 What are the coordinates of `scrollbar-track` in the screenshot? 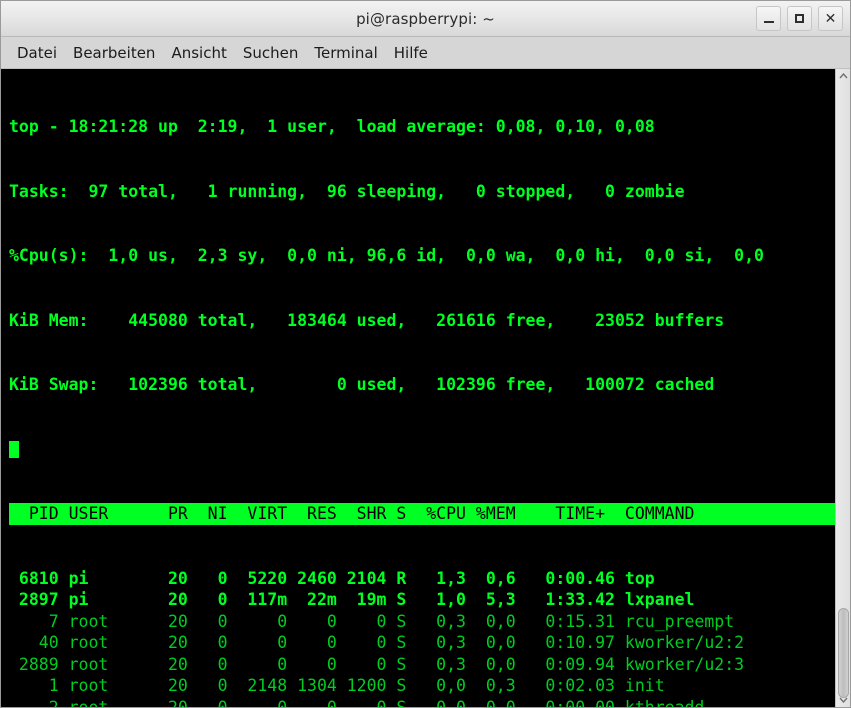 It's located at (843, 390).